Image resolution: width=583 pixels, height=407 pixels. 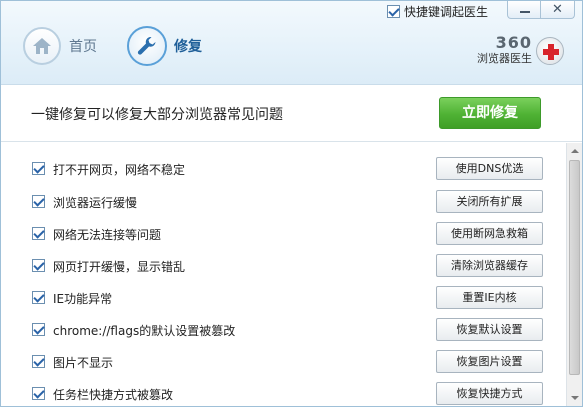 What do you see at coordinates (283, 330) in the screenshot?
I see `list-item: chrome://flags的默认设置被篡改 恢复默认设置` at bounding box center [283, 330].